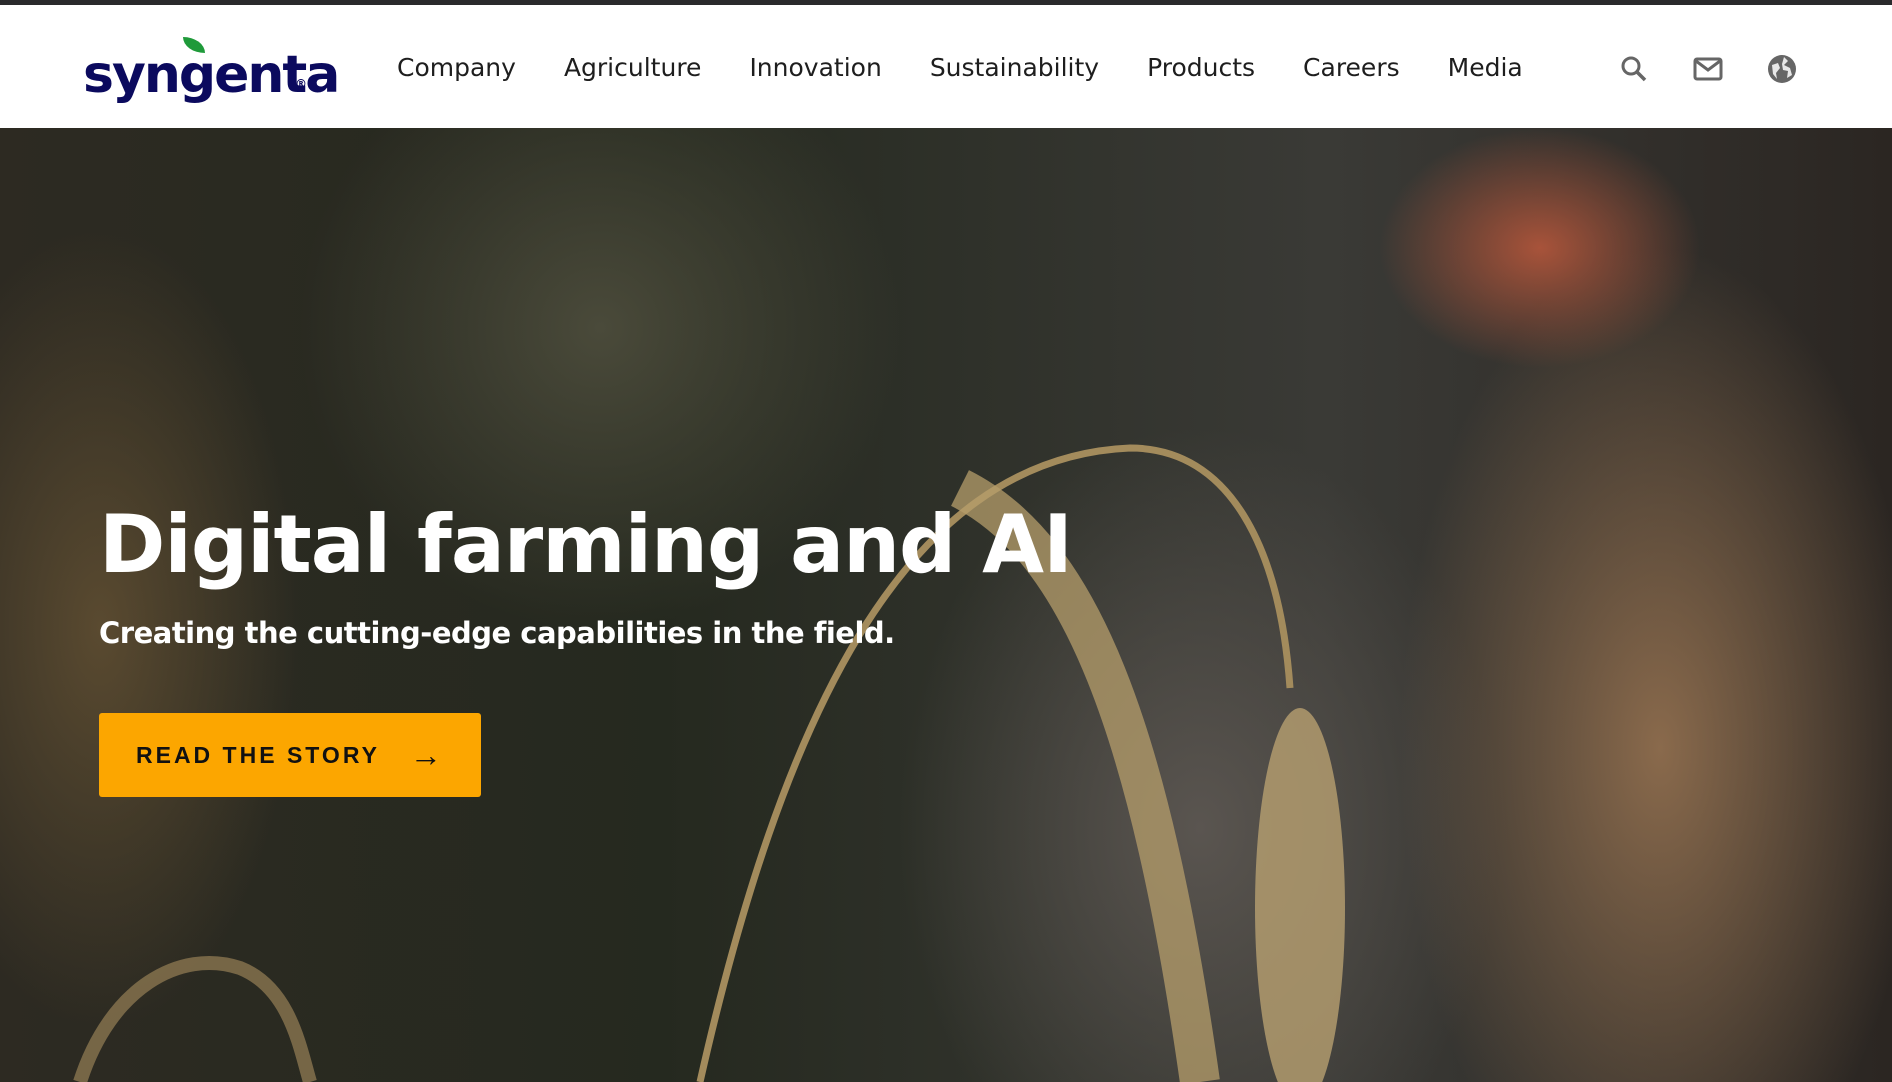 This screenshot has width=1892, height=1082. What do you see at coordinates (425, 754) in the screenshot?
I see `arrow-right-icon: →` at bounding box center [425, 754].